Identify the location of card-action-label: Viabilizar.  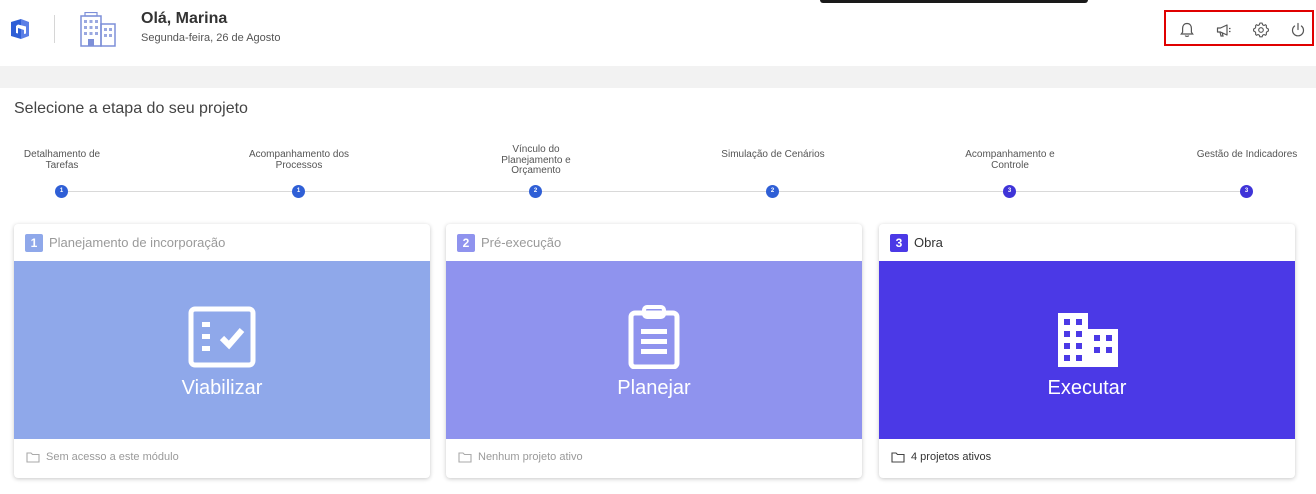
(222, 388).